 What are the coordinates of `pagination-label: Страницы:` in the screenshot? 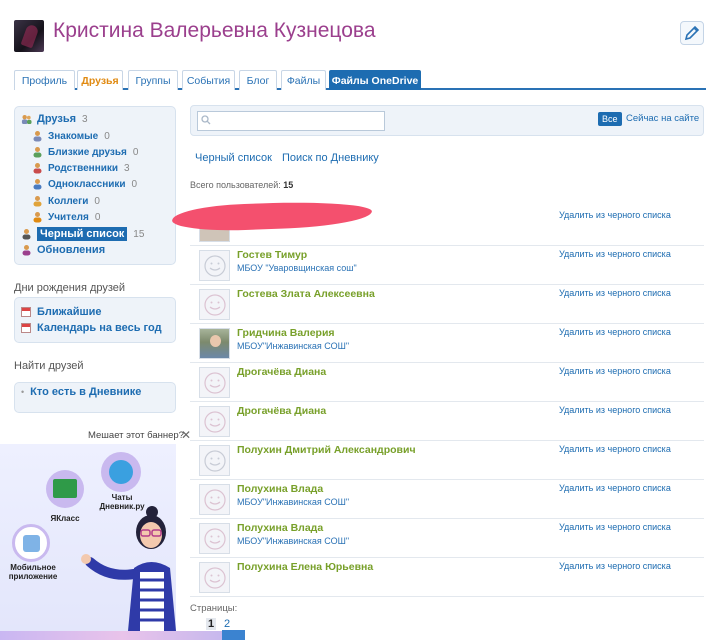 It's located at (214, 608).